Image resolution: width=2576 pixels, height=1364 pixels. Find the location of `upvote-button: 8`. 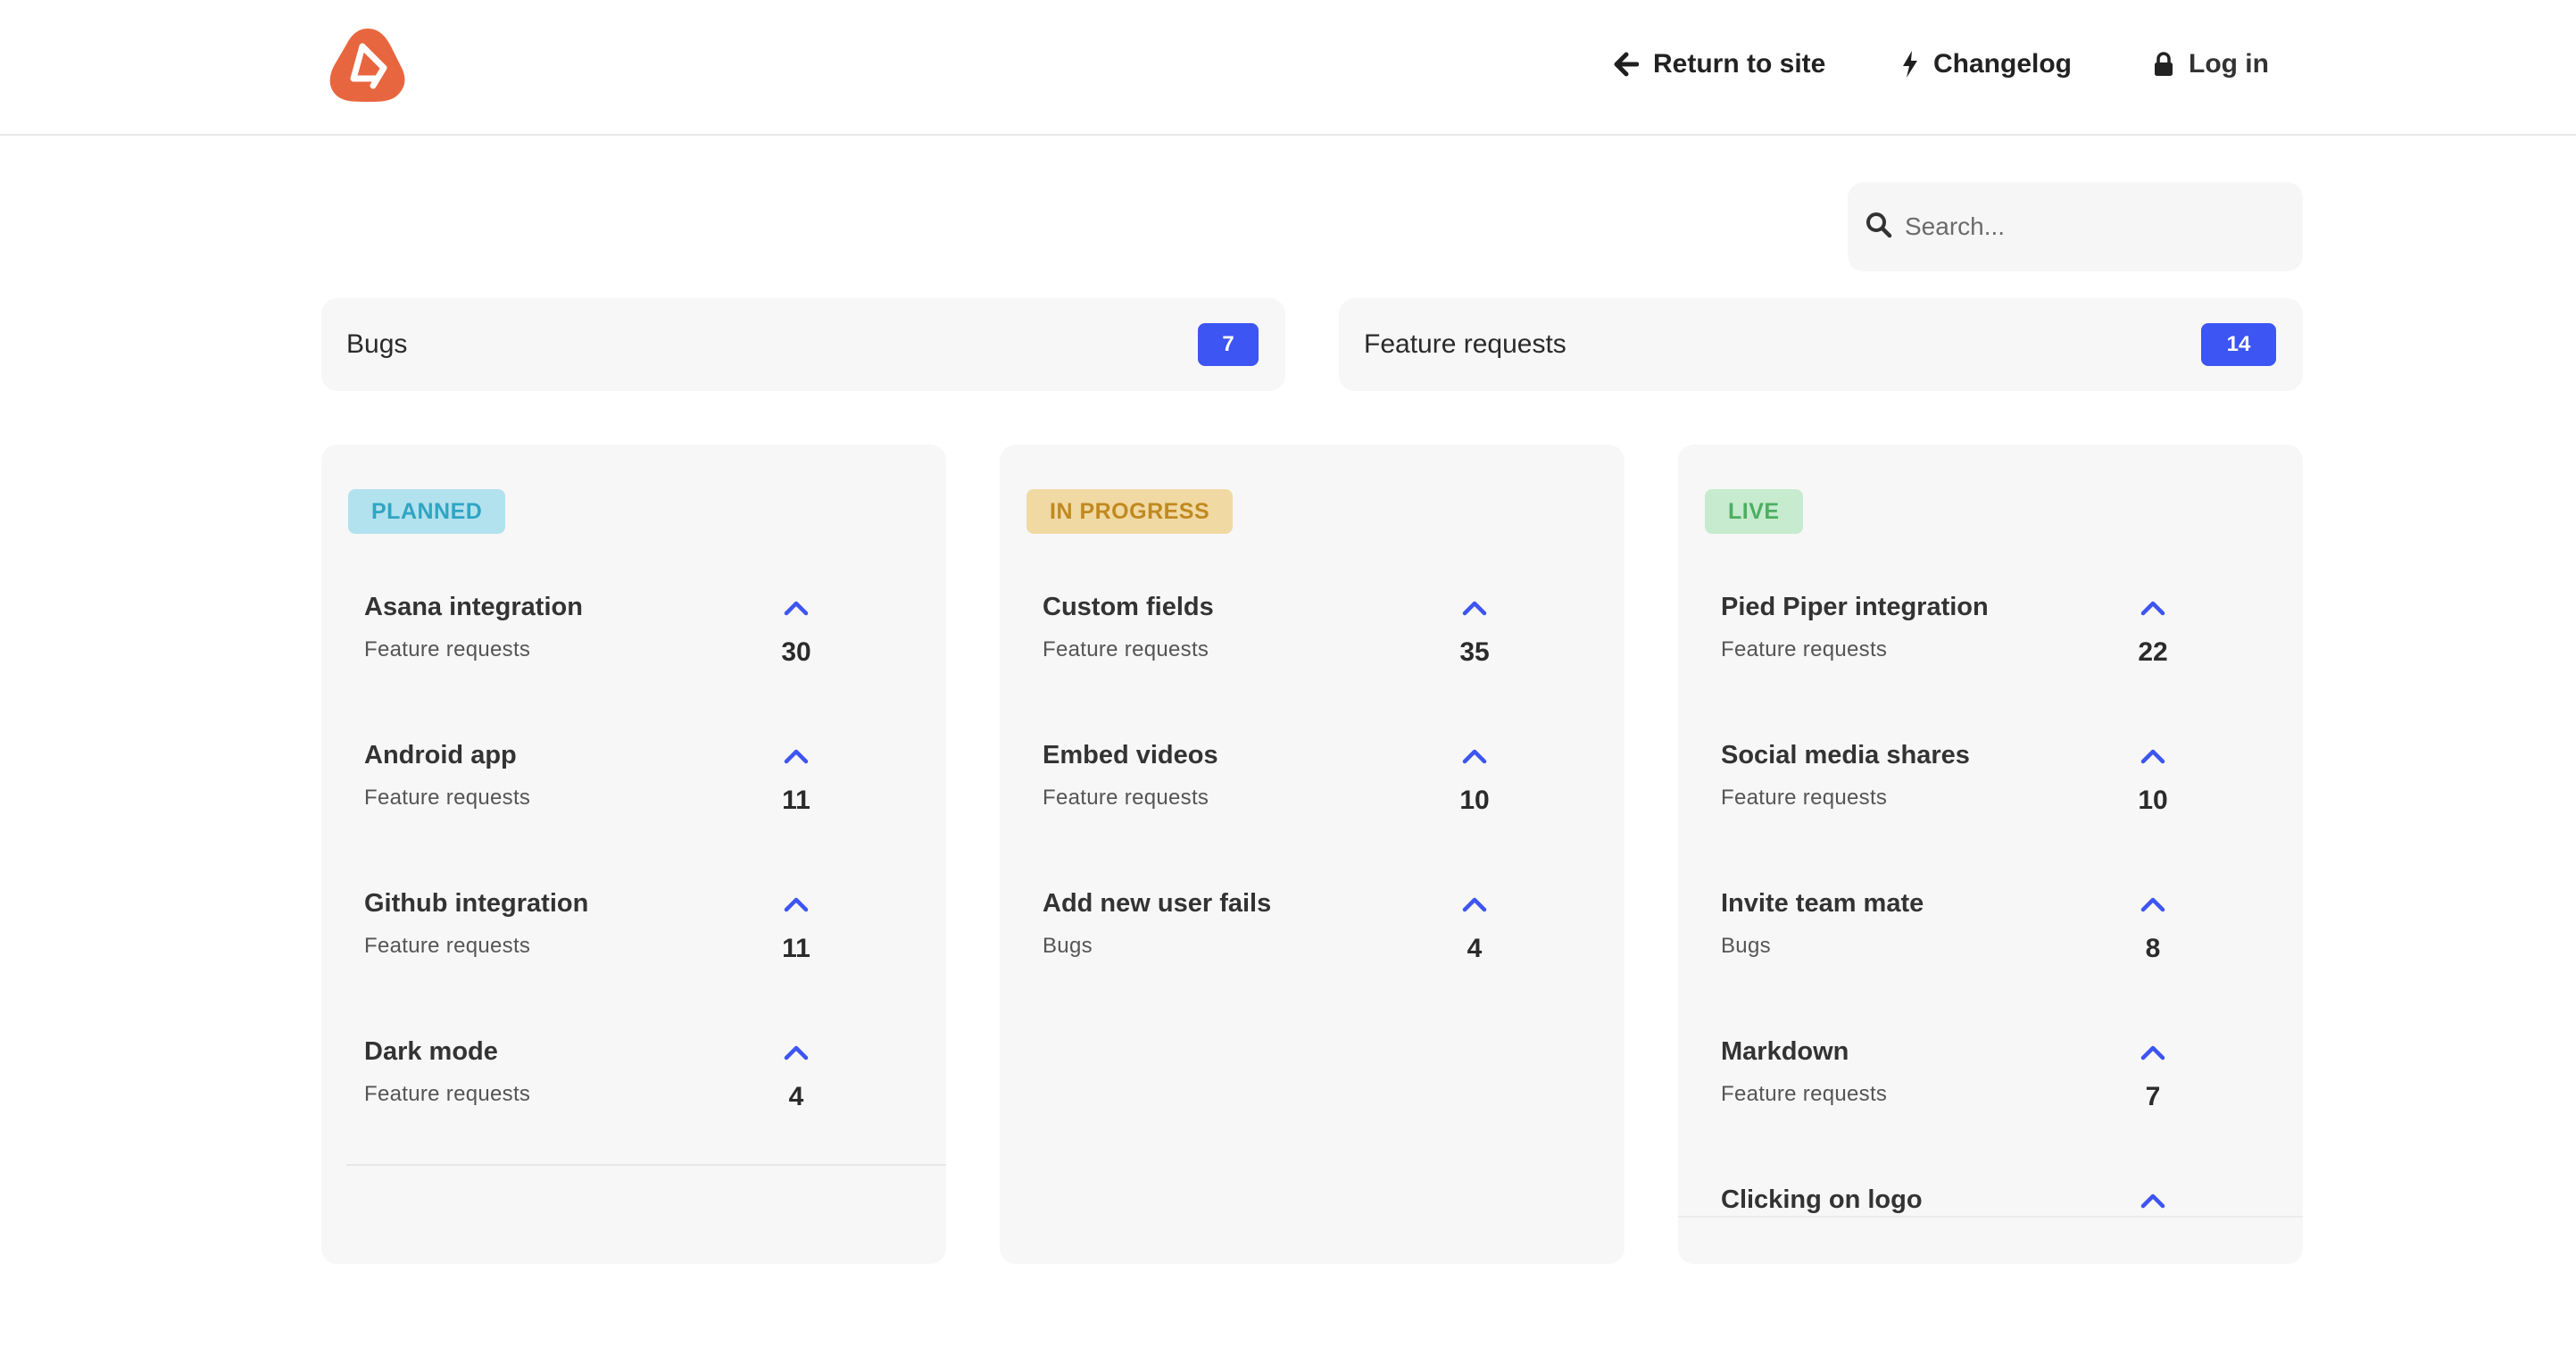

upvote-button: 8 is located at coordinates (2152, 939).